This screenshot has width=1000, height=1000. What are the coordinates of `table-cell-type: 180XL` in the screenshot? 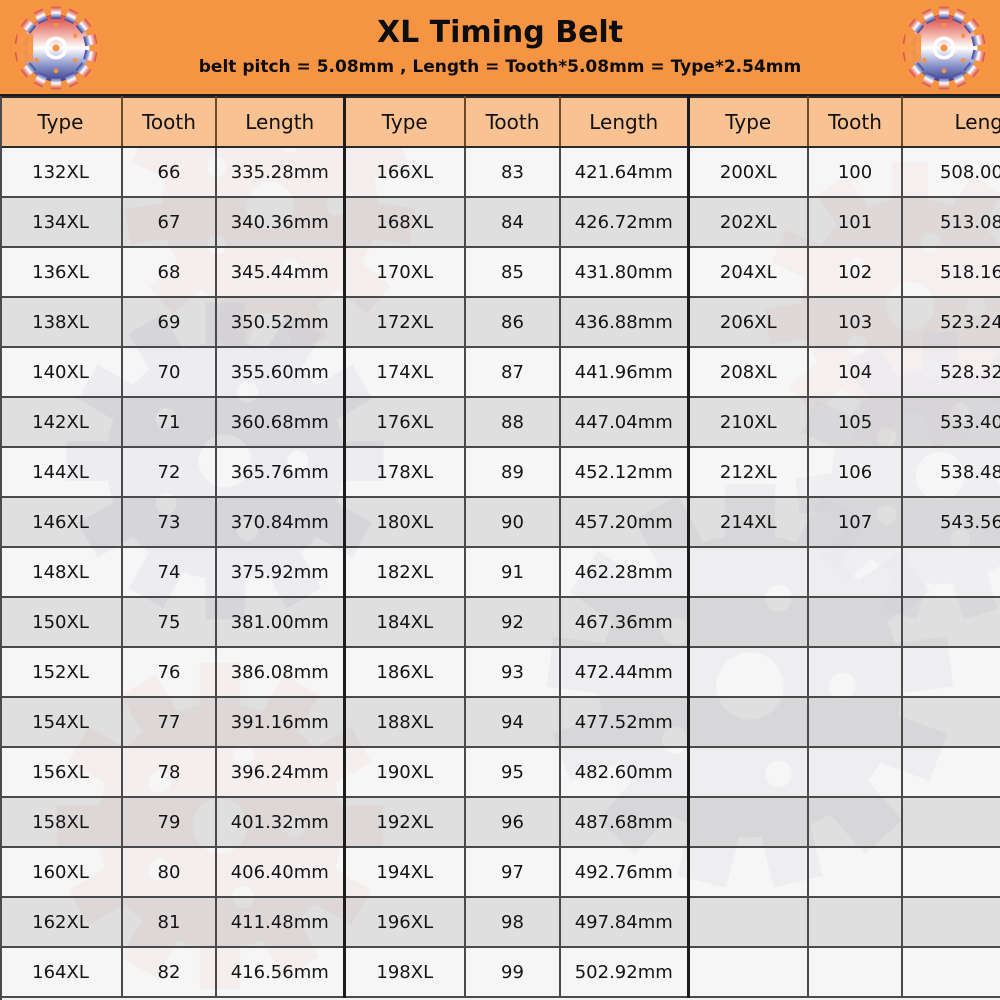 It's located at (405, 522).